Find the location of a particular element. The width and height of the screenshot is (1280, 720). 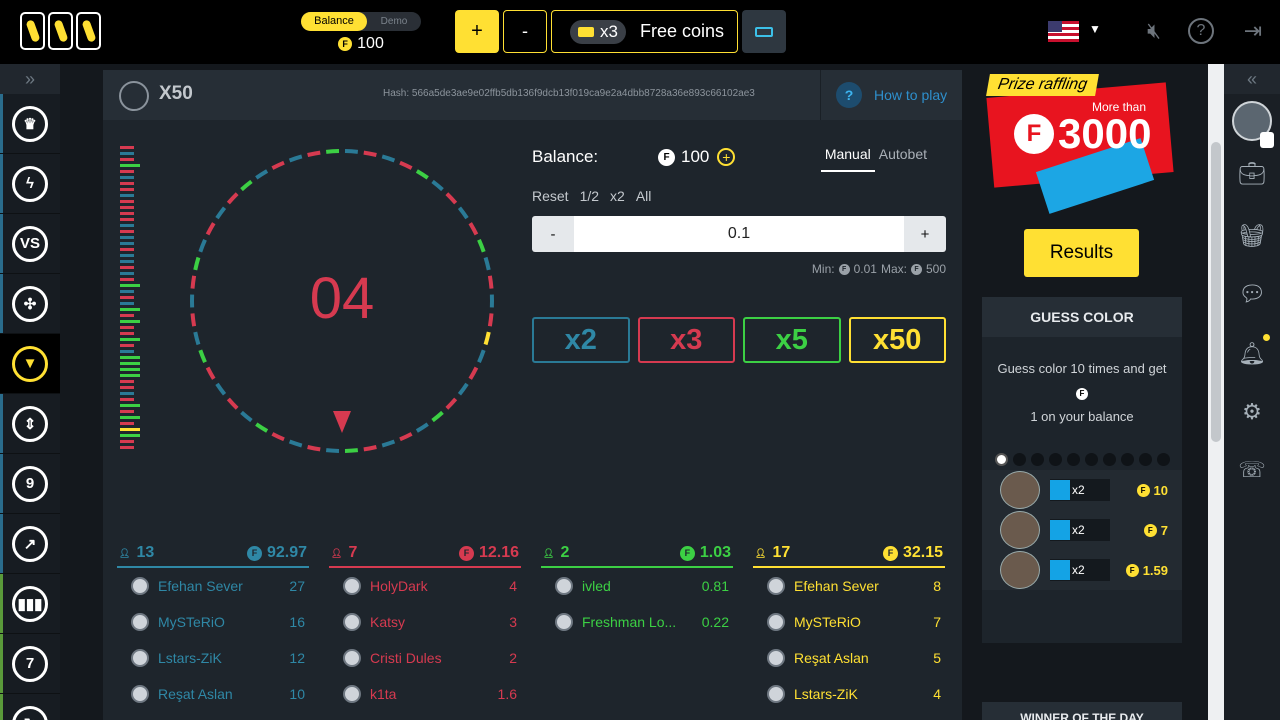

multiplier-button-x3: x3 is located at coordinates (686, 340).